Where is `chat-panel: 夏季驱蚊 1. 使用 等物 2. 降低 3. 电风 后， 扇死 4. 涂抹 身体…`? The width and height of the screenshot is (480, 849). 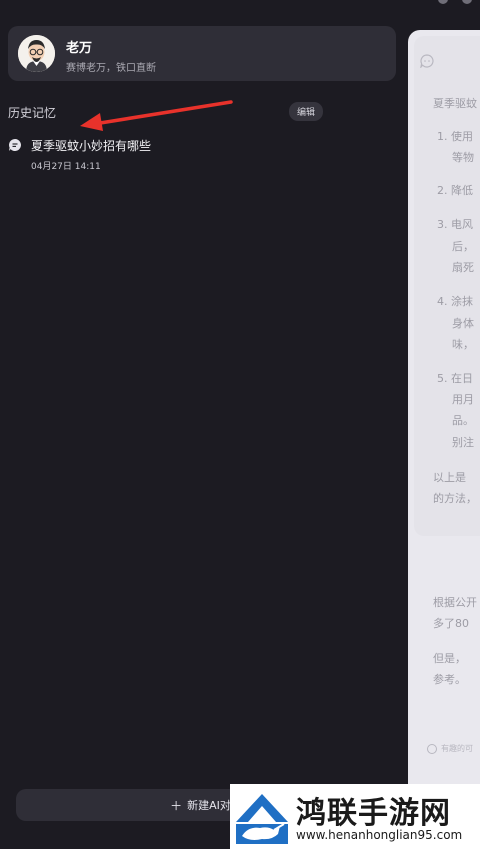 chat-panel: 夏季驱蚊 1. 使用 等物 2. 降低 3. 电风 后， 扇死 4. 涂抹 身体… is located at coordinates (444, 430).